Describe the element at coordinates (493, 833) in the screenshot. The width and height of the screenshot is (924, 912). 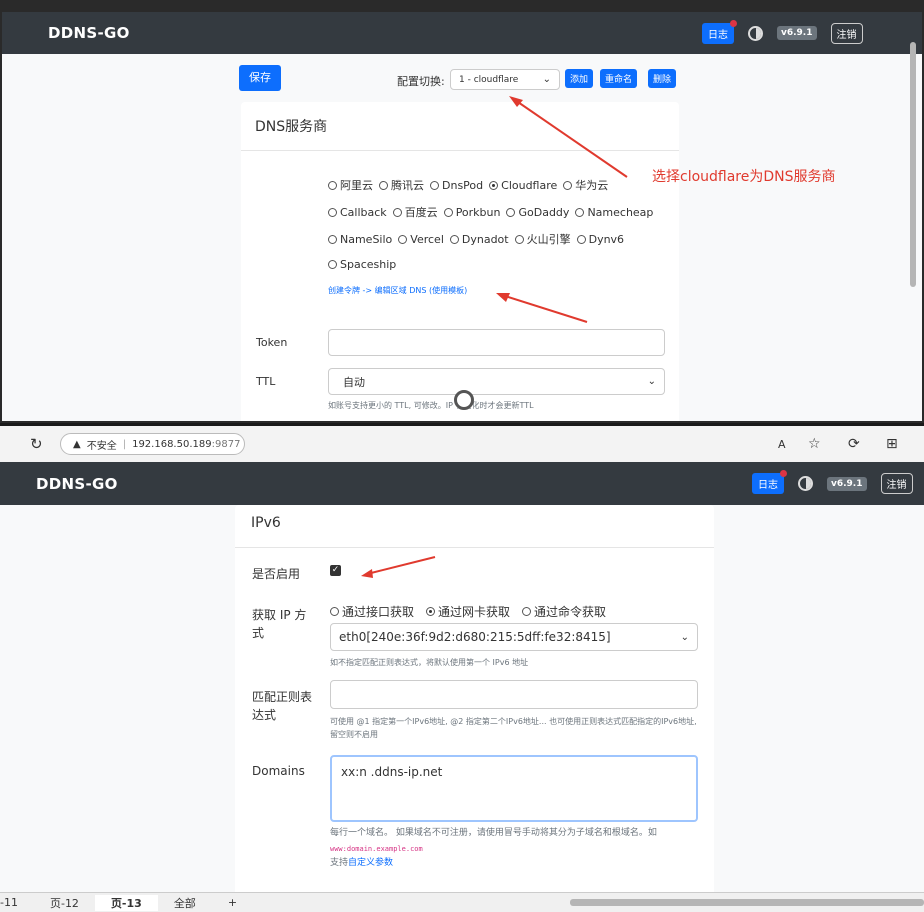
I see `domains-help: 每行一个域名。 如果域名不可注册，请使用冒号手动将其分为子域名和根域名。如` at that location.